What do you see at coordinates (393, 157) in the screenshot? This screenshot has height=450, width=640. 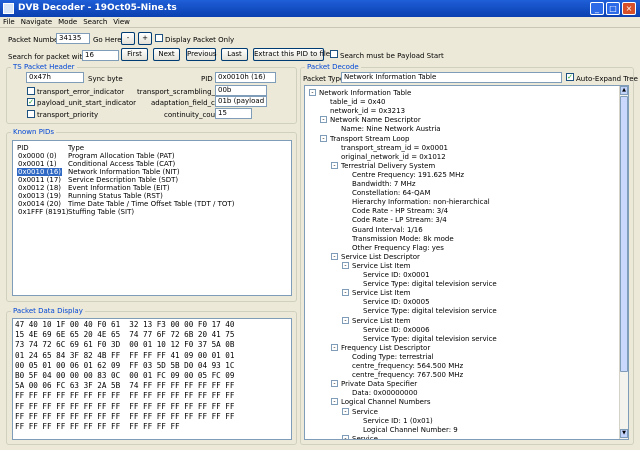 I see `tree-node: original_network_id = 0x1012` at bounding box center [393, 157].